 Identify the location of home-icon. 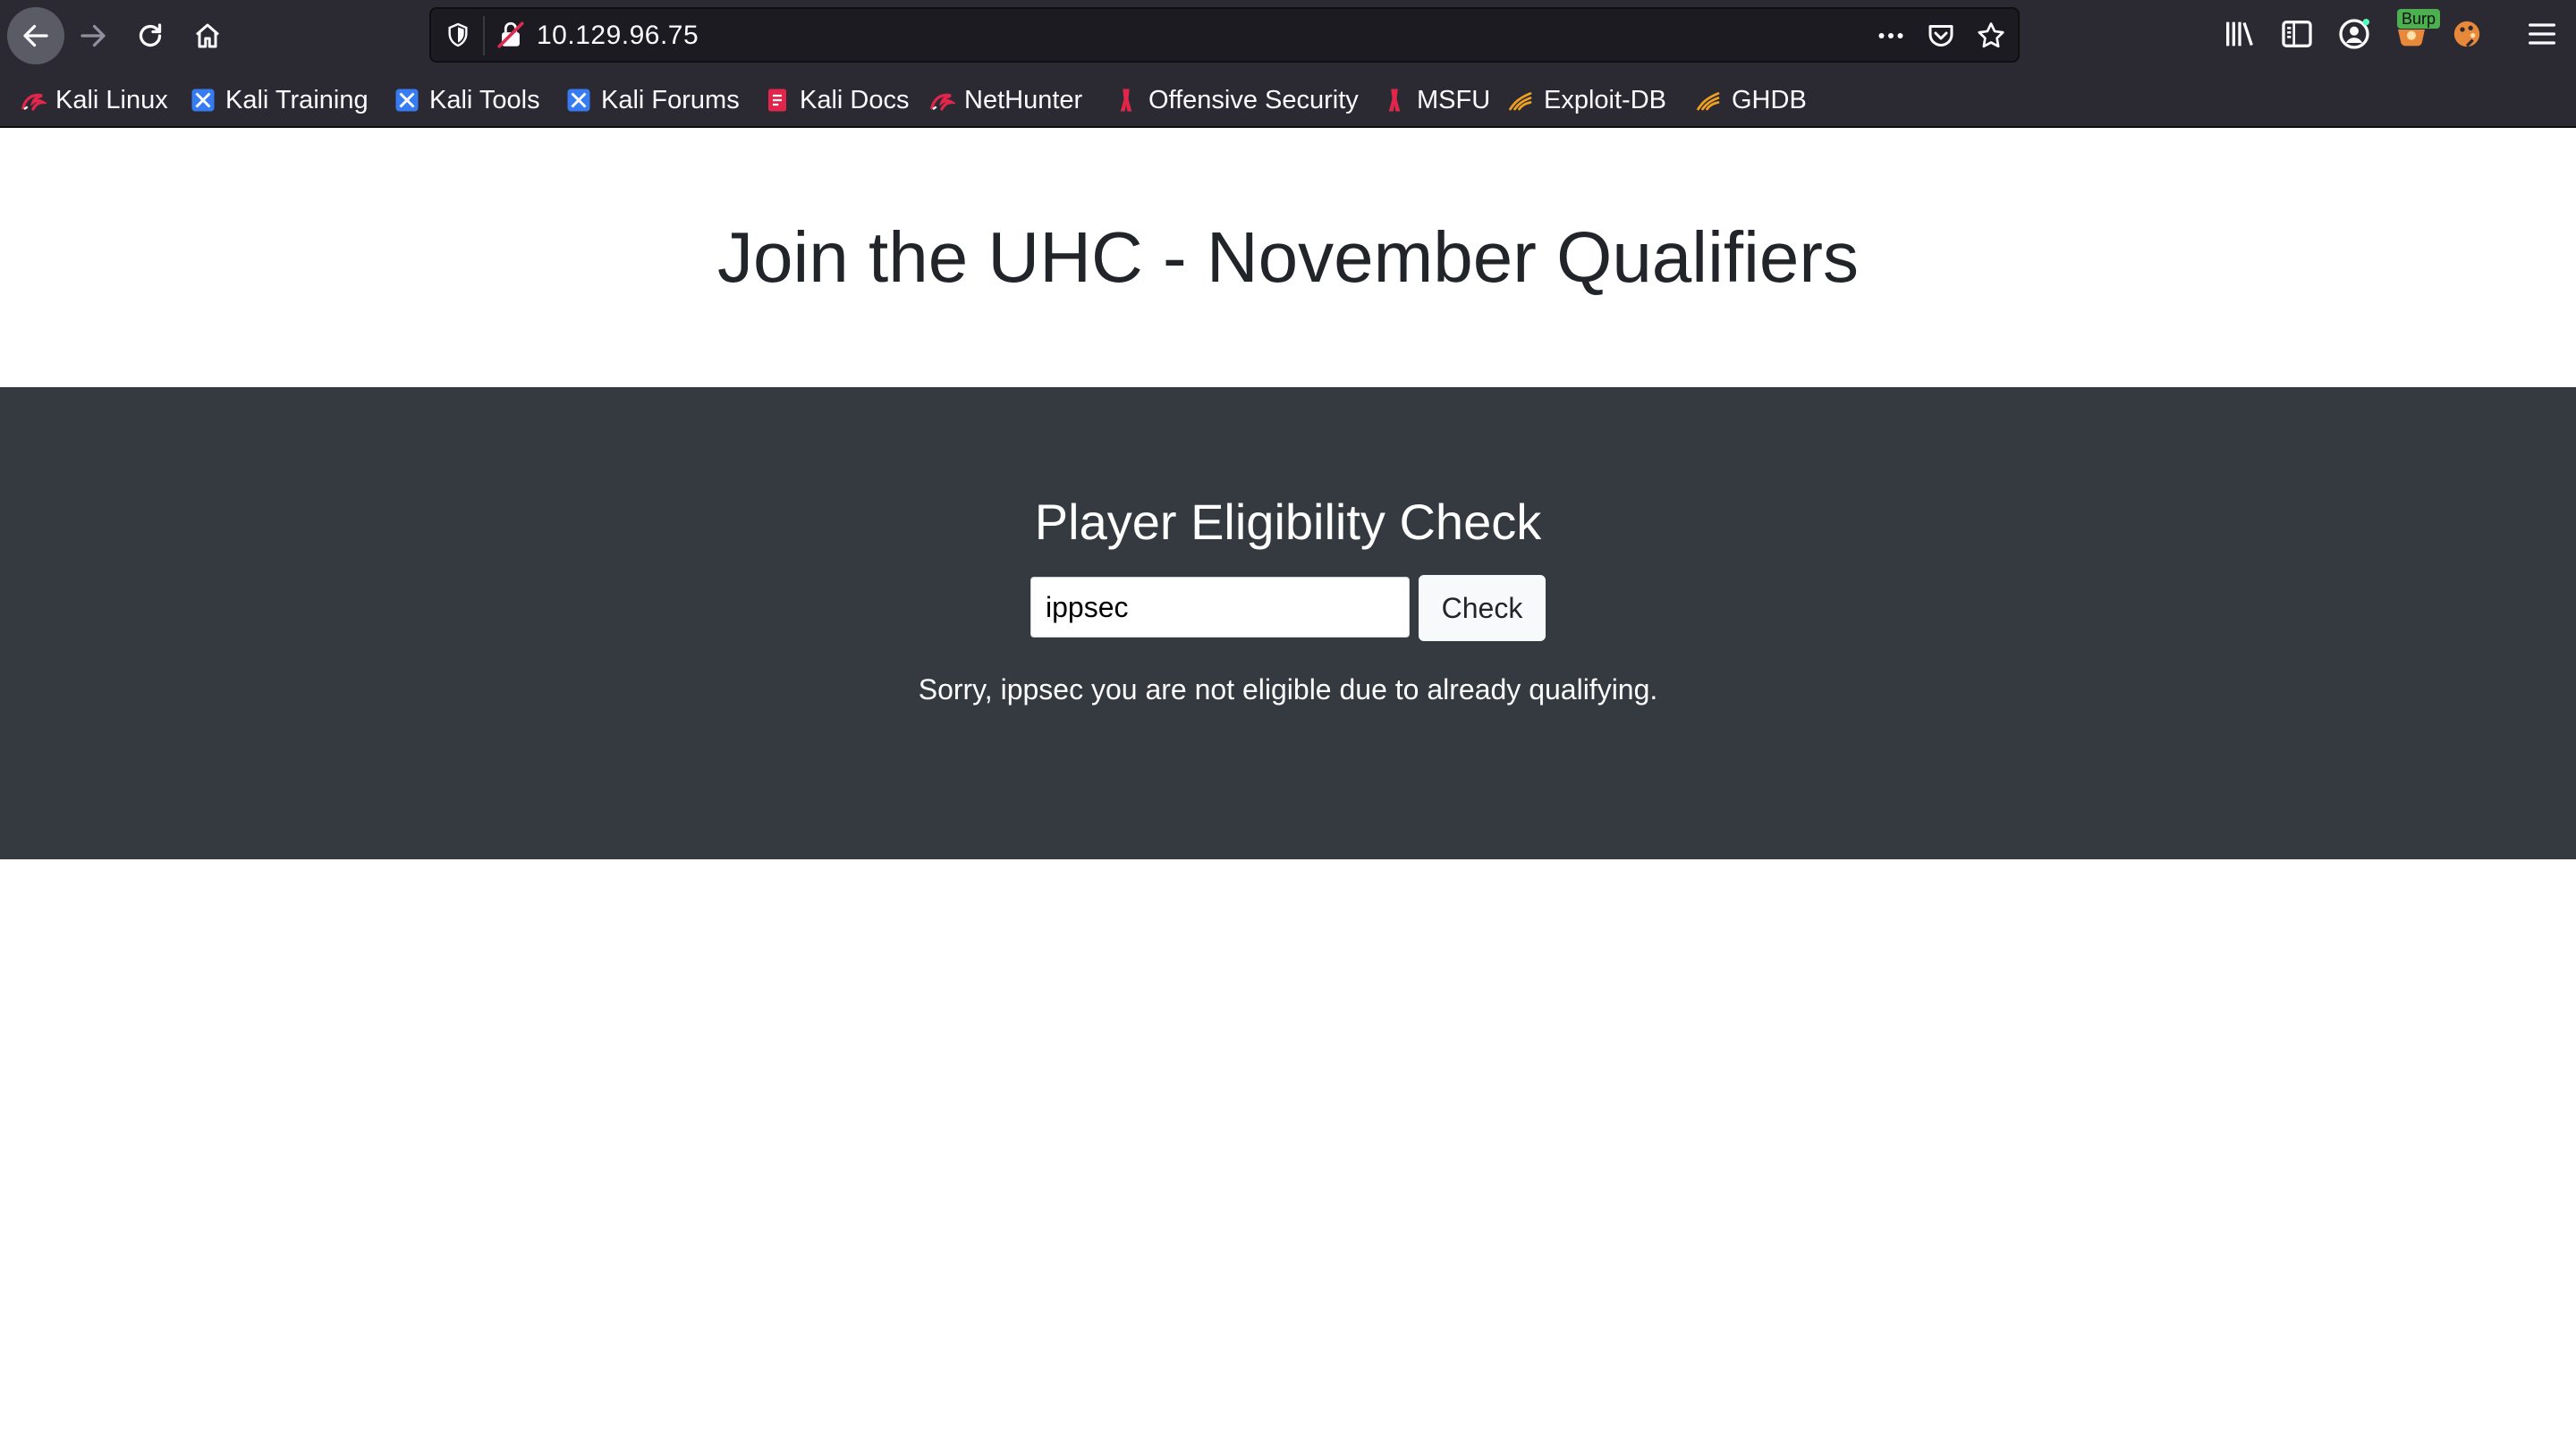
(207, 35).